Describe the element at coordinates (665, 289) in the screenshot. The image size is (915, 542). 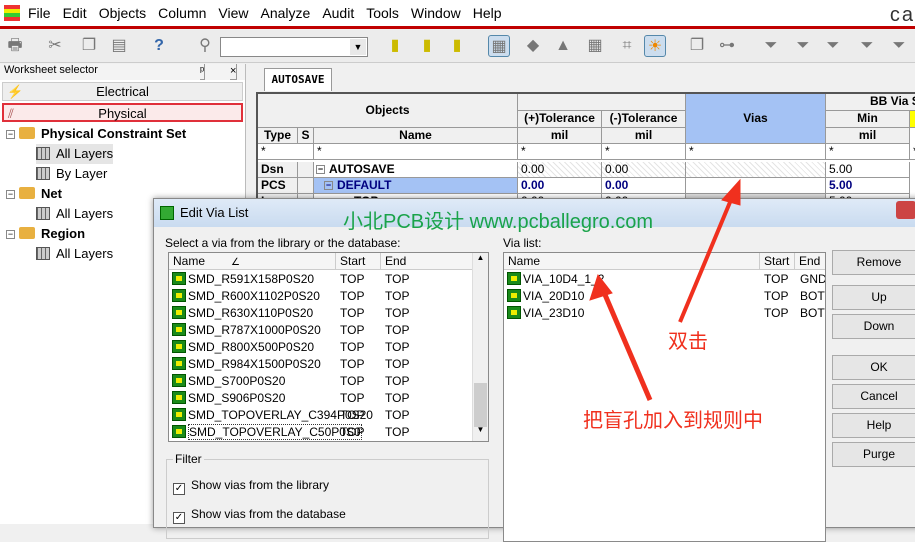
I see `annotation-arrows` at that location.